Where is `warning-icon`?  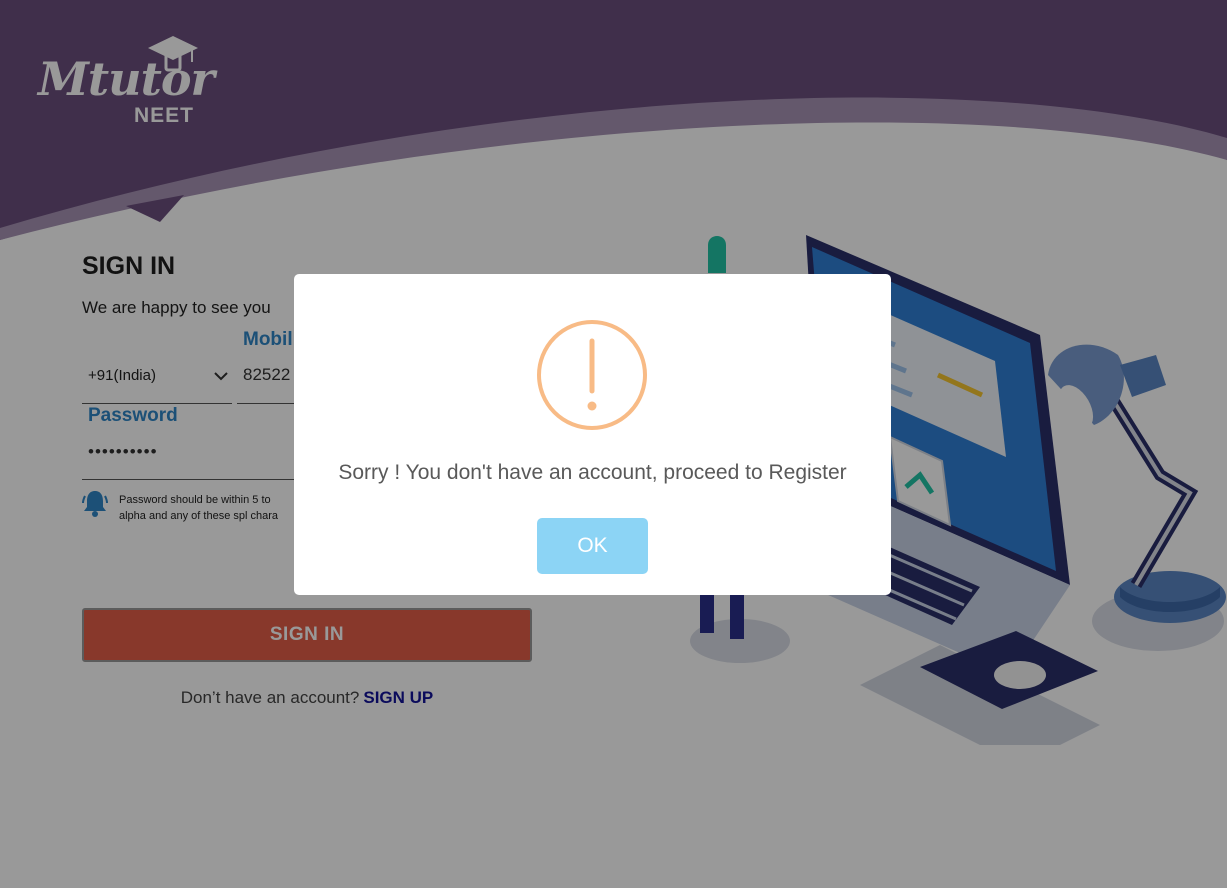
warning-icon is located at coordinates (592, 375).